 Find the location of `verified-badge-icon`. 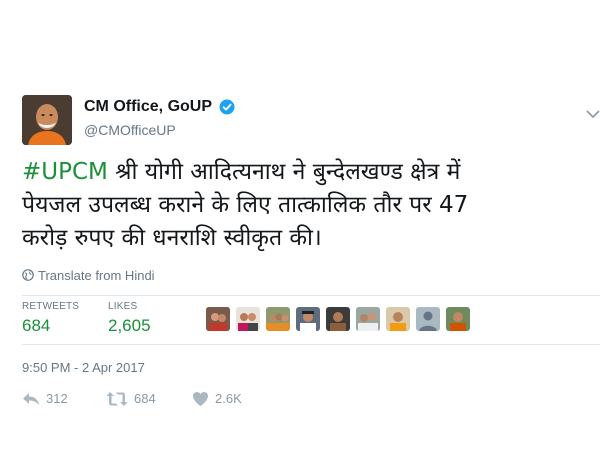

verified-badge-icon is located at coordinates (227, 107).